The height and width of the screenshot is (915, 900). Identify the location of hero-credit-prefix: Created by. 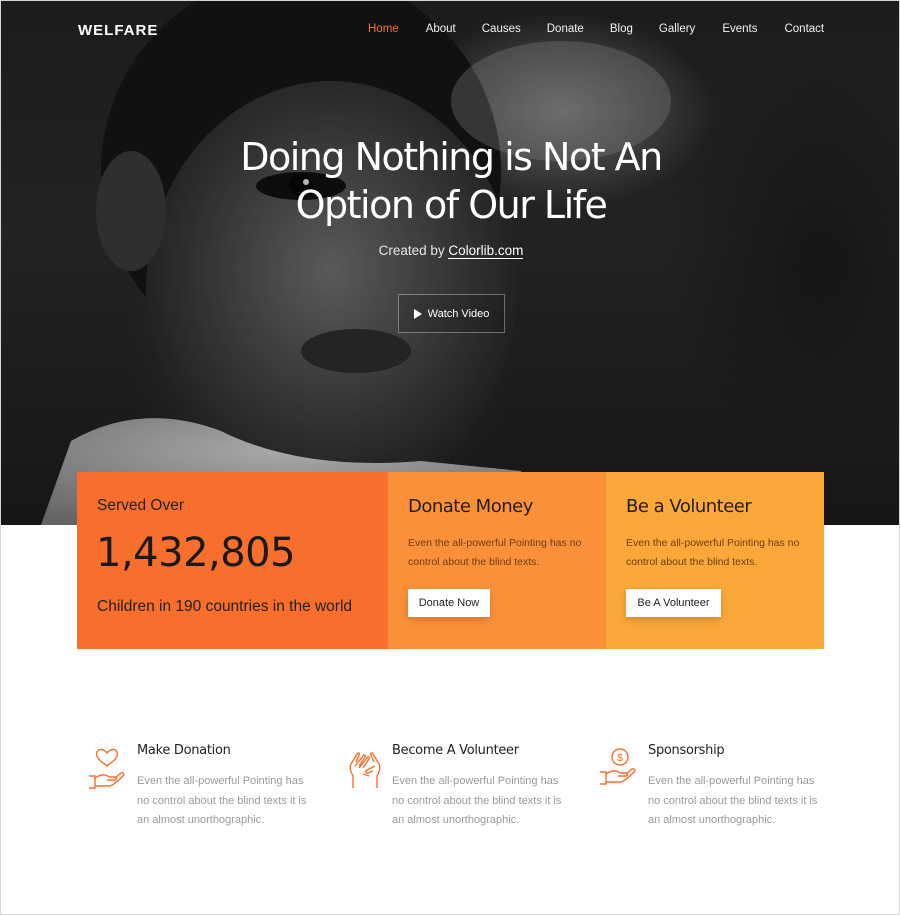
(411, 250).